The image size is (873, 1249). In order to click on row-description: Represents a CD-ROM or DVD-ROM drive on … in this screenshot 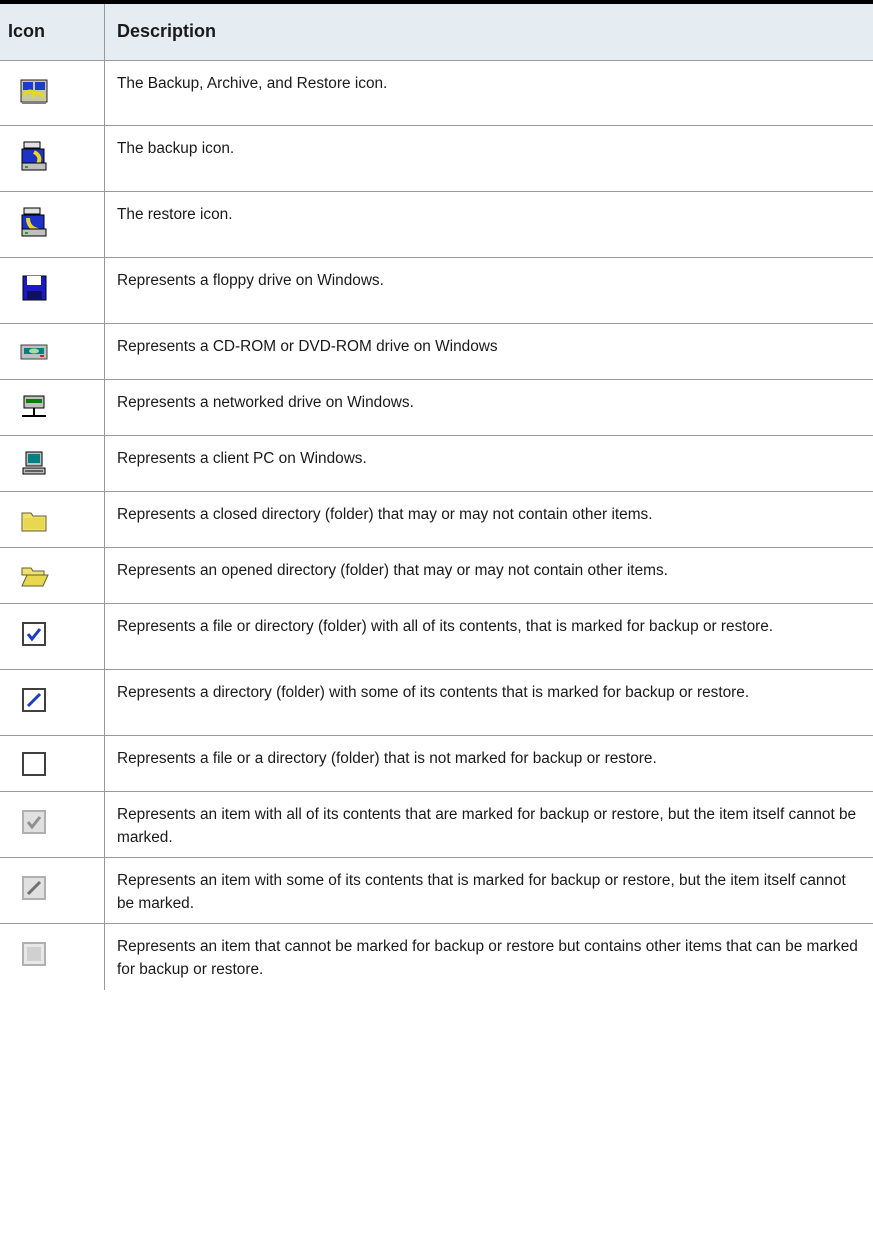, I will do `click(307, 346)`.